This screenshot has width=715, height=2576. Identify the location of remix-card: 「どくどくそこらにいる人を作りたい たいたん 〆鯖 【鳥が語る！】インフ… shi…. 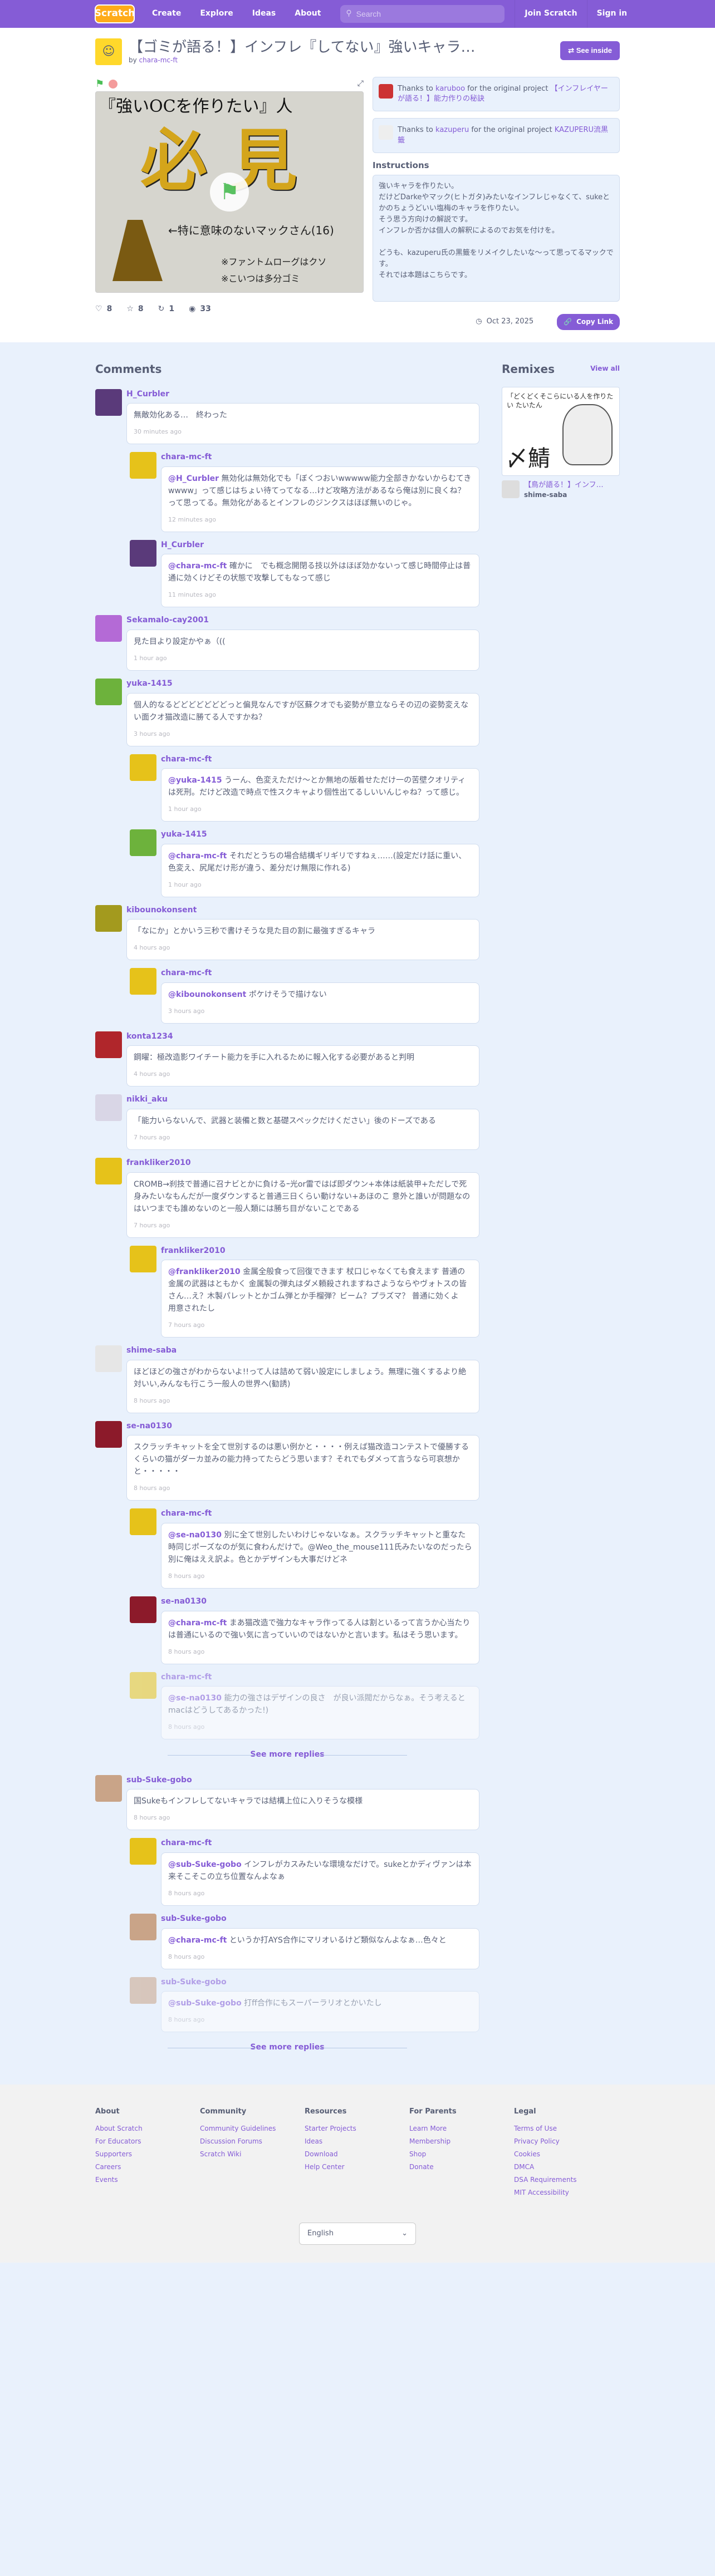
(561, 443).